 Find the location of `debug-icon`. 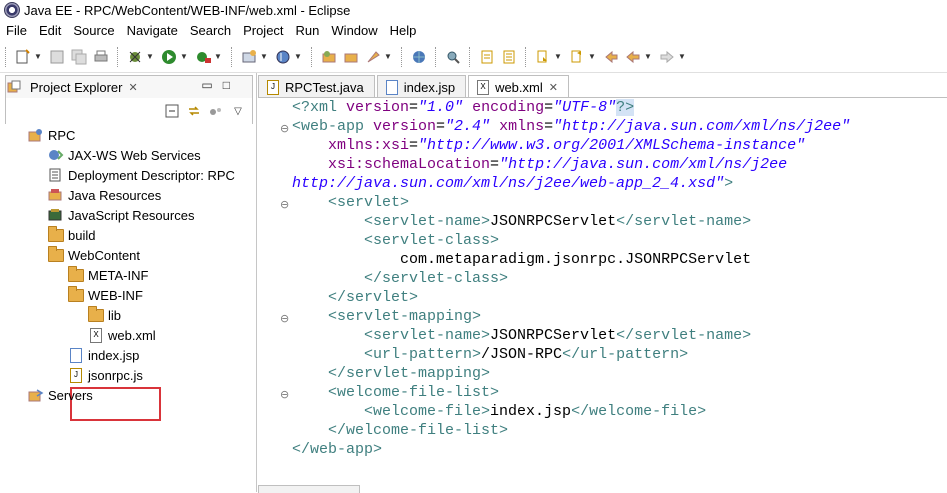

debug-icon is located at coordinates (135, 57).